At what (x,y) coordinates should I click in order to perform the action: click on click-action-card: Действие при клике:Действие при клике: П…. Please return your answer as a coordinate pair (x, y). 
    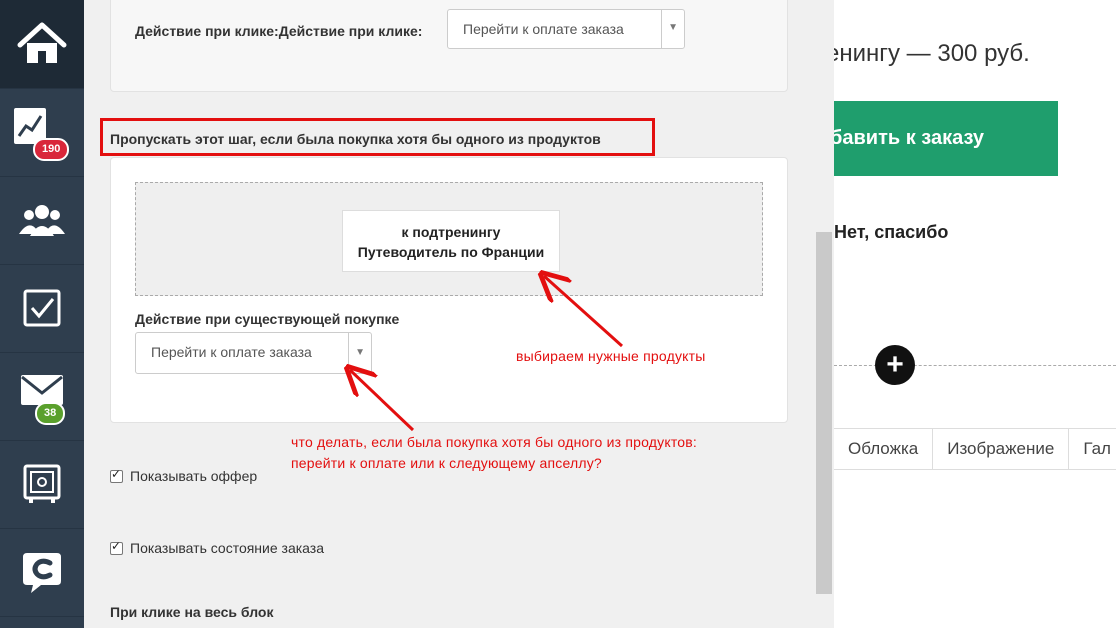
    Looking at the image, I should click on (449, 46).